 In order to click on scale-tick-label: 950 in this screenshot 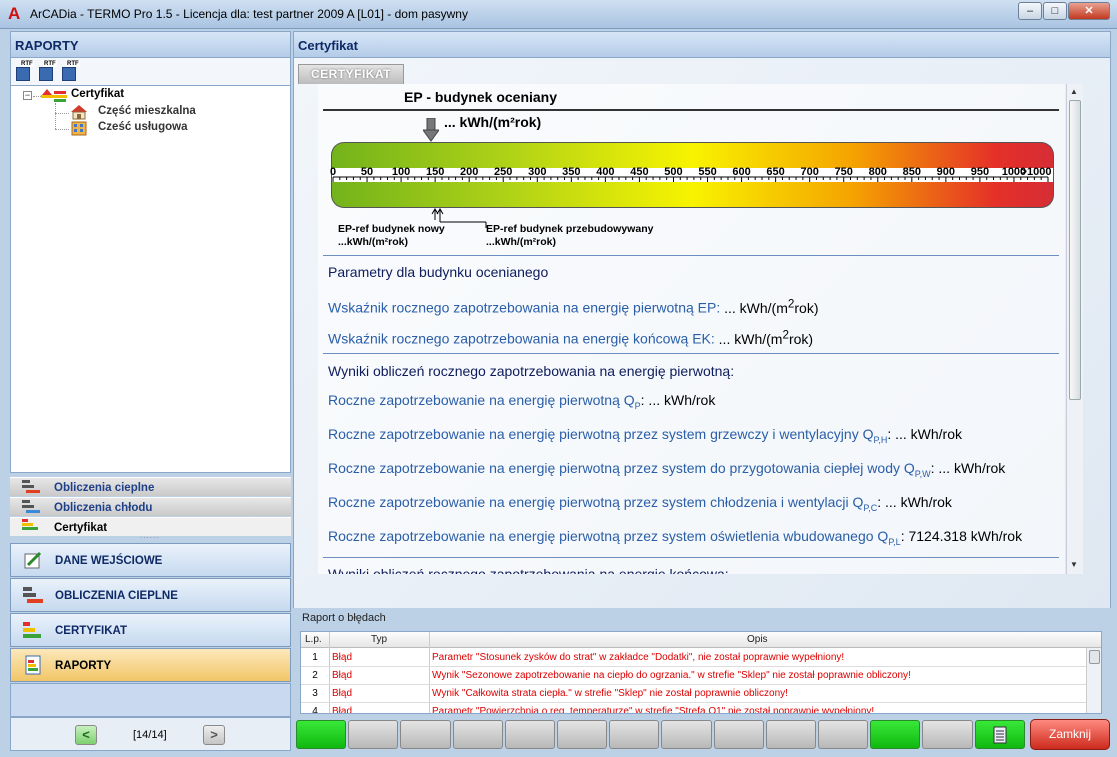, I will do `click(980, 172)`.